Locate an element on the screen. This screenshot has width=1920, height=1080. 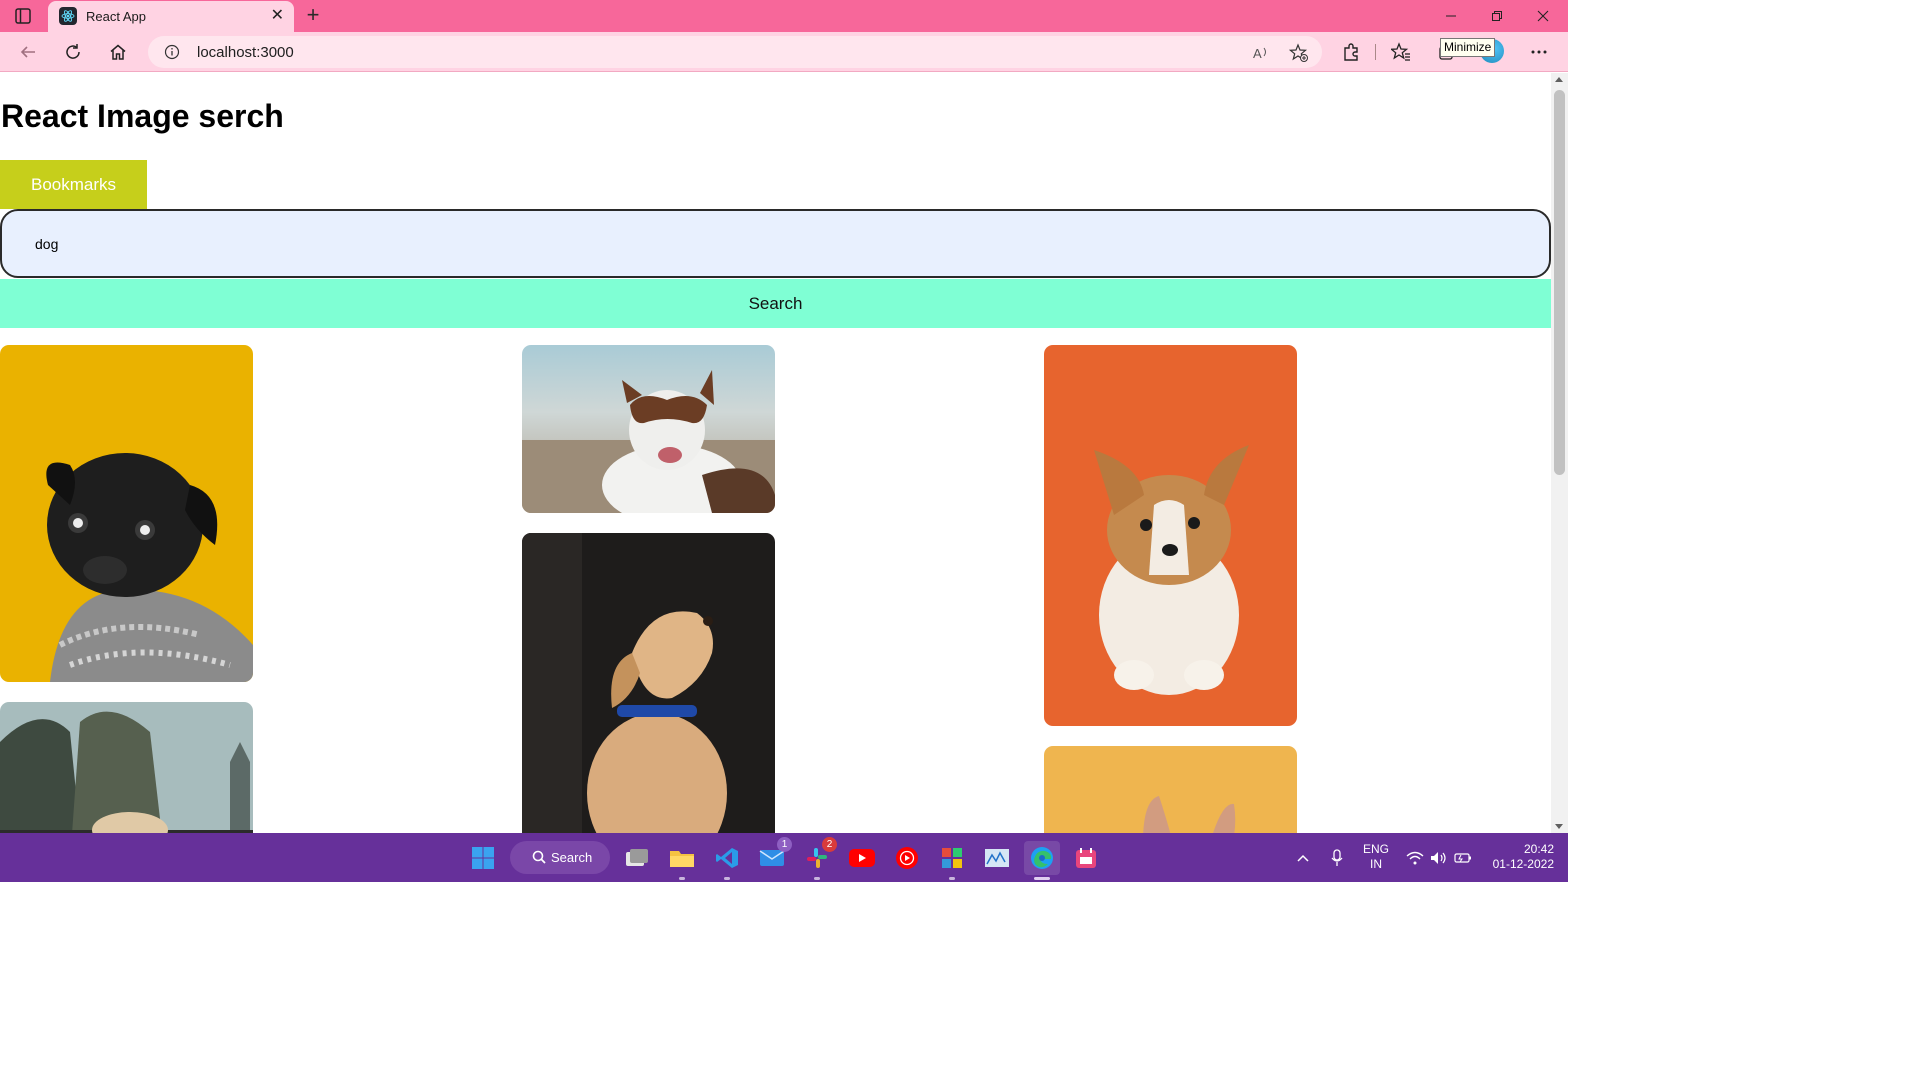
taskbar-search-label: Search is located at coordinates (572, 857).